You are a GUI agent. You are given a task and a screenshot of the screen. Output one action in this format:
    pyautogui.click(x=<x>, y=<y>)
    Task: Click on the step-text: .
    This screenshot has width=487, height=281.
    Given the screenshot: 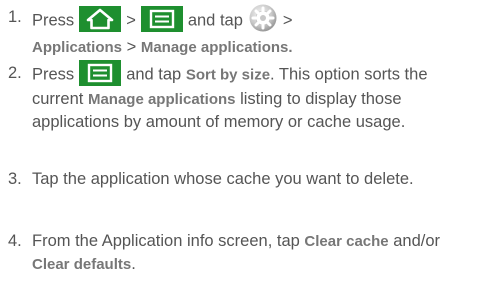 What is the action you would take?
    pyautogui.click(x=133, y=264)
    